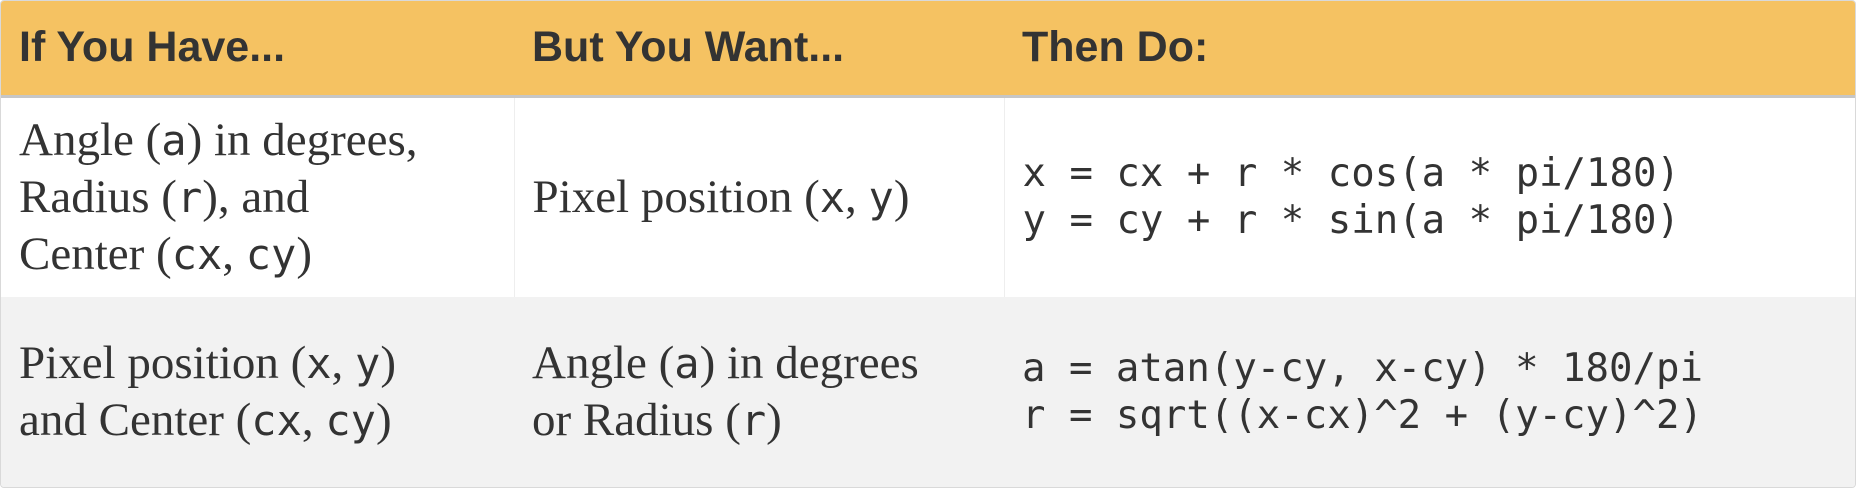  Describe the element at coordinates (1362, 368) in the screenshot. I see `code-line: a = atan(y-cy, x-cy) * 180/pi` at that location.